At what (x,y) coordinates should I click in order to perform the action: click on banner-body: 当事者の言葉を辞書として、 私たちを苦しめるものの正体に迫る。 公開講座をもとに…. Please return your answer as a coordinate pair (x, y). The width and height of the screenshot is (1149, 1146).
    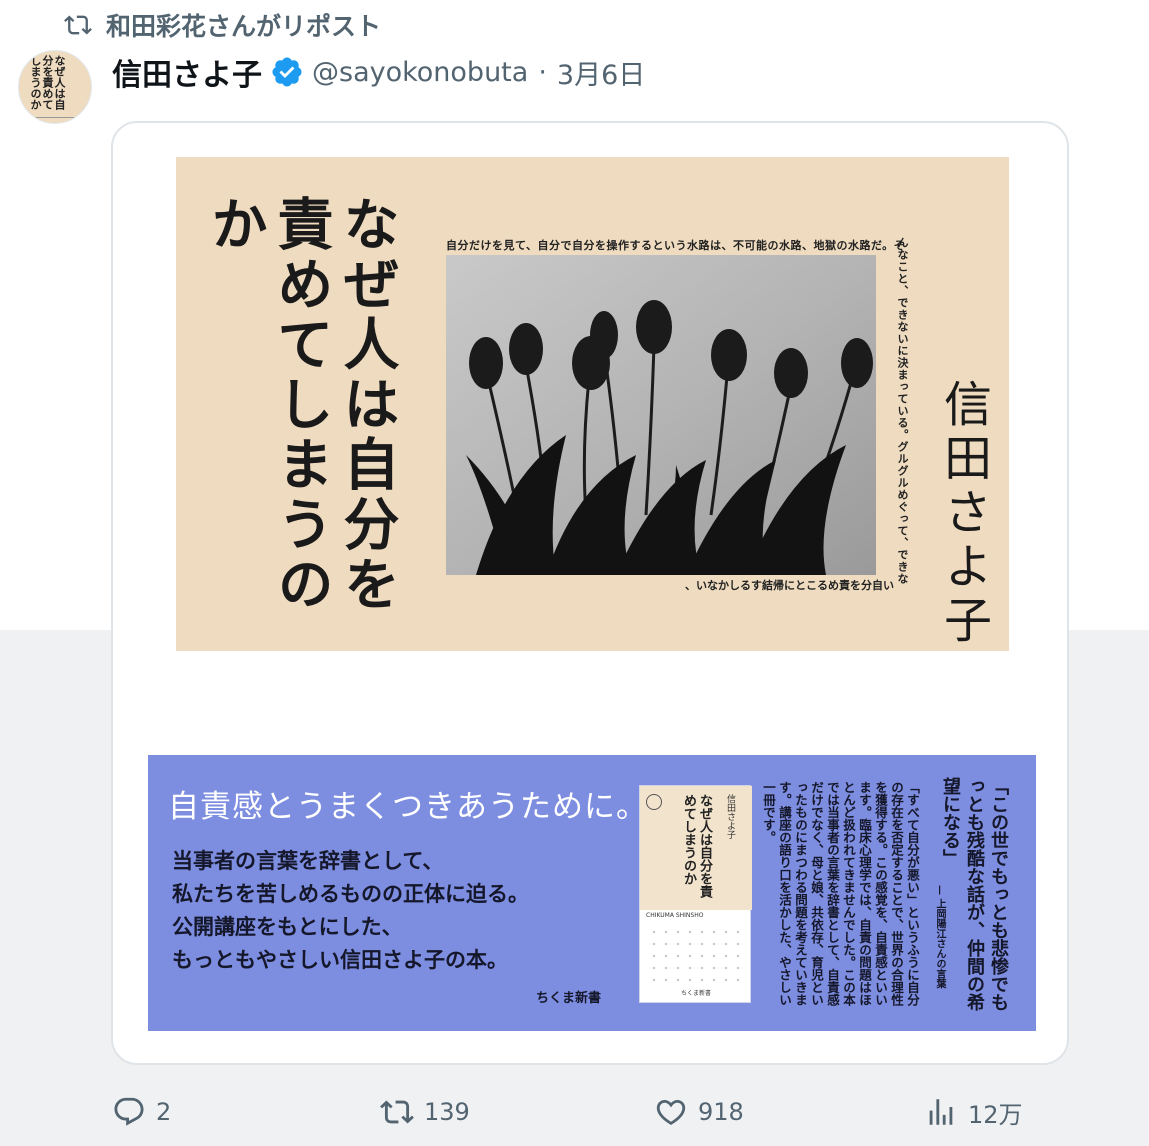
    Looking at the image, I should click on (350, 911).